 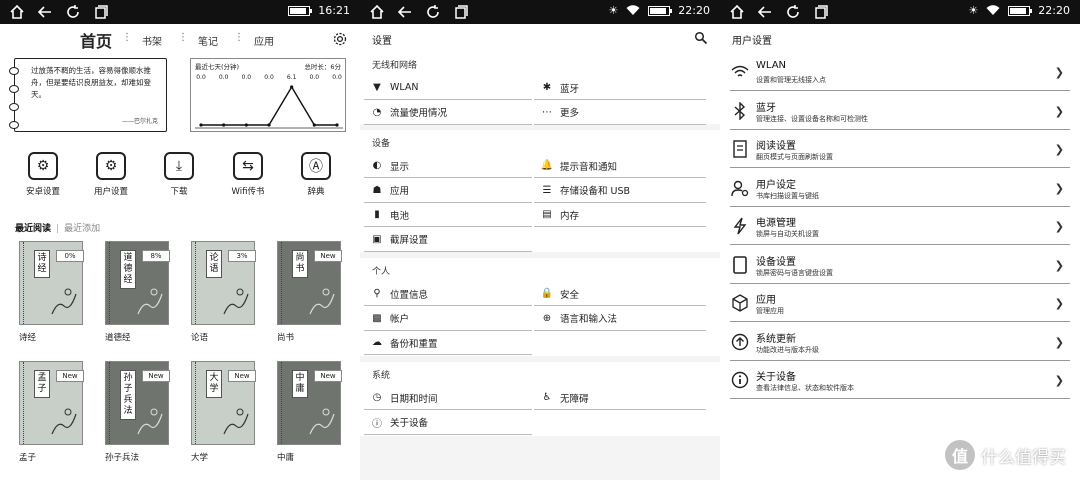 I want to click on book-title: 孟子, so click(x=27, y=457).